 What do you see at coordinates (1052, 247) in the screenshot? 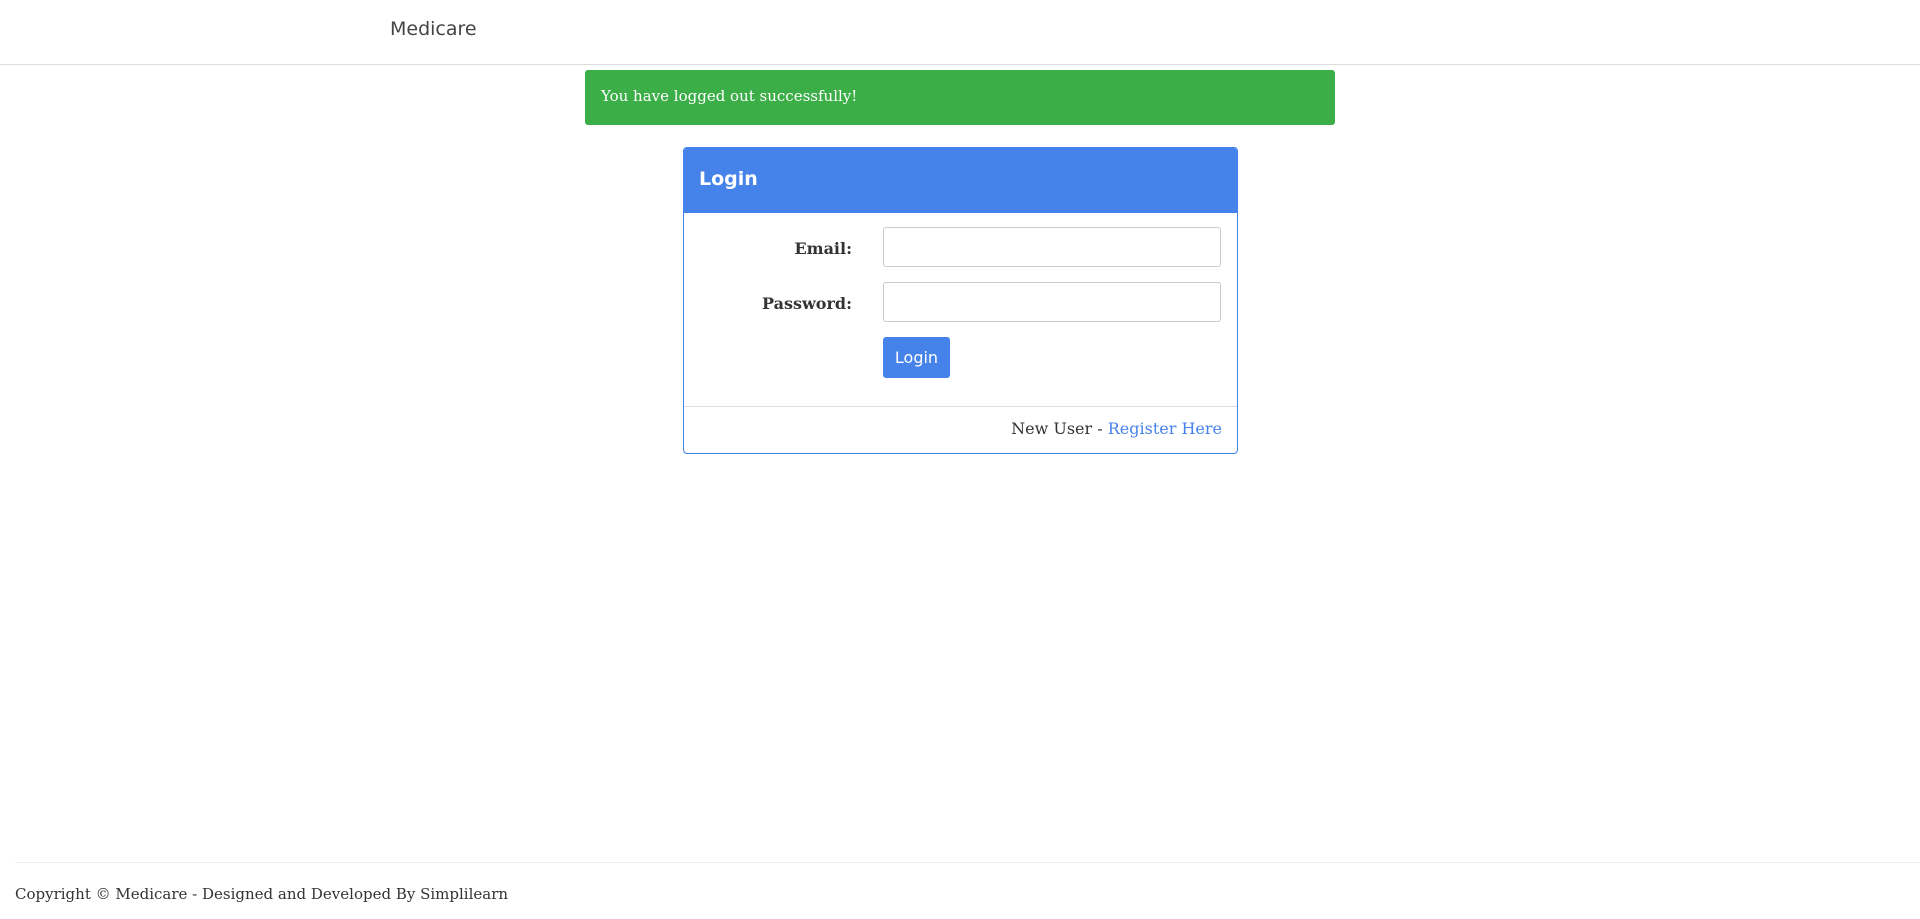
I see `email-input` at bounding box center [1052, 247].